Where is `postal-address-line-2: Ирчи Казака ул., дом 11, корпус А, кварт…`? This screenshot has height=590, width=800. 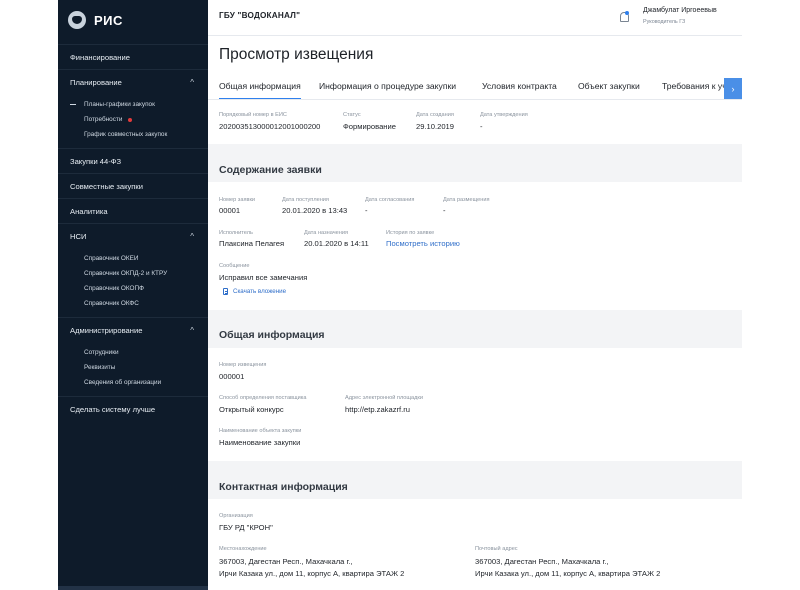 postal-address-line-2: Ирчи Казака ул., дом 11, корпус А, кварт… is located at coordinates (568, 573).